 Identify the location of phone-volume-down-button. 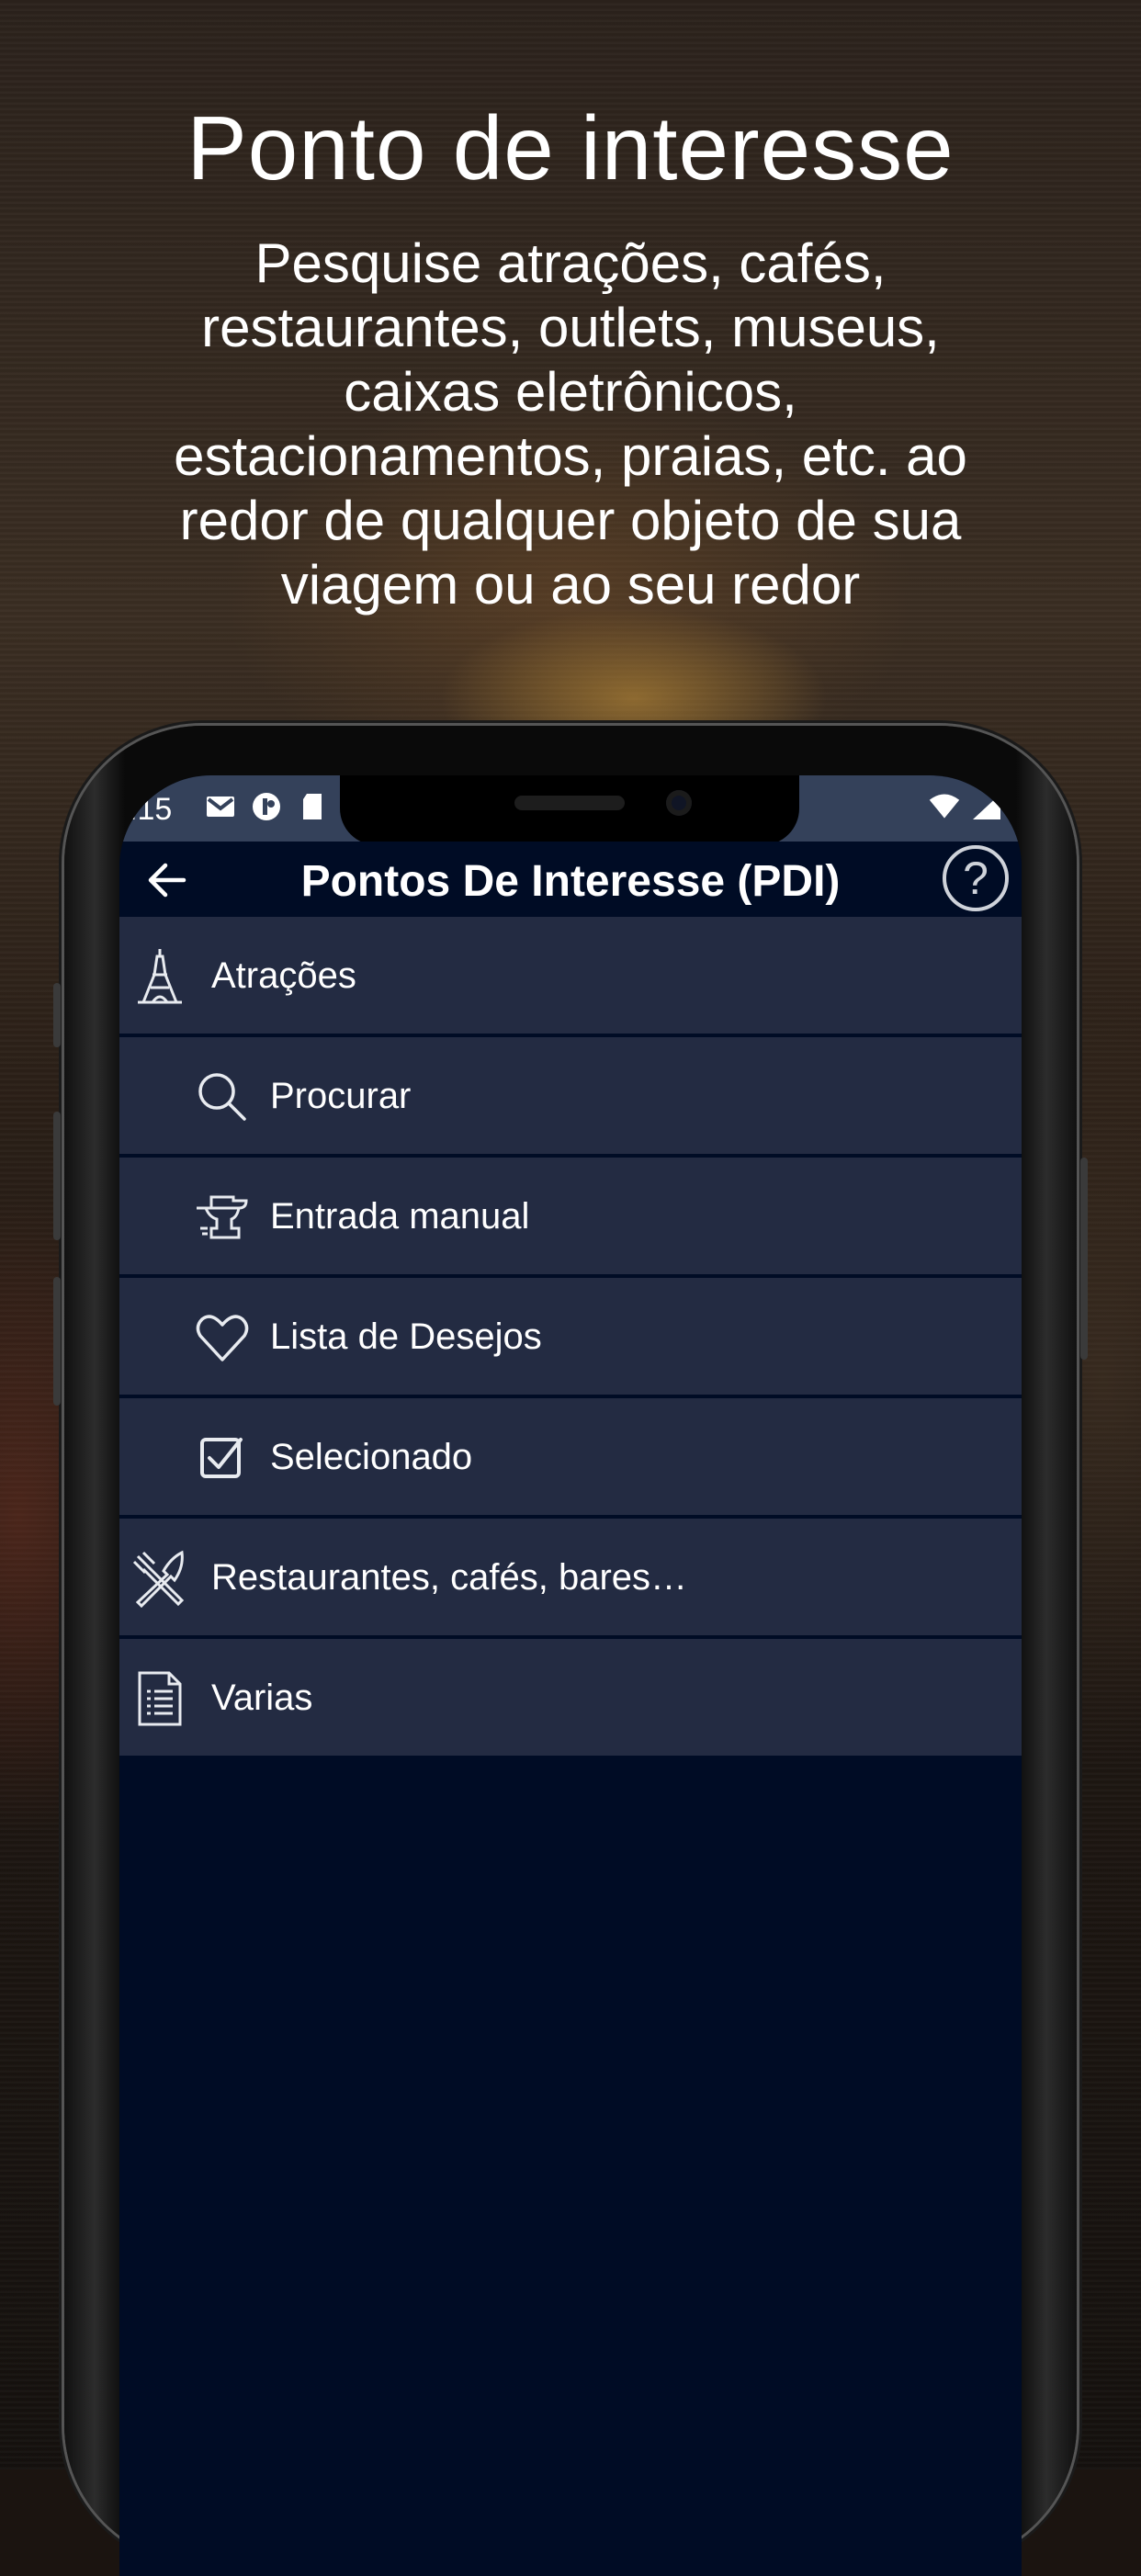
(57, 1341).